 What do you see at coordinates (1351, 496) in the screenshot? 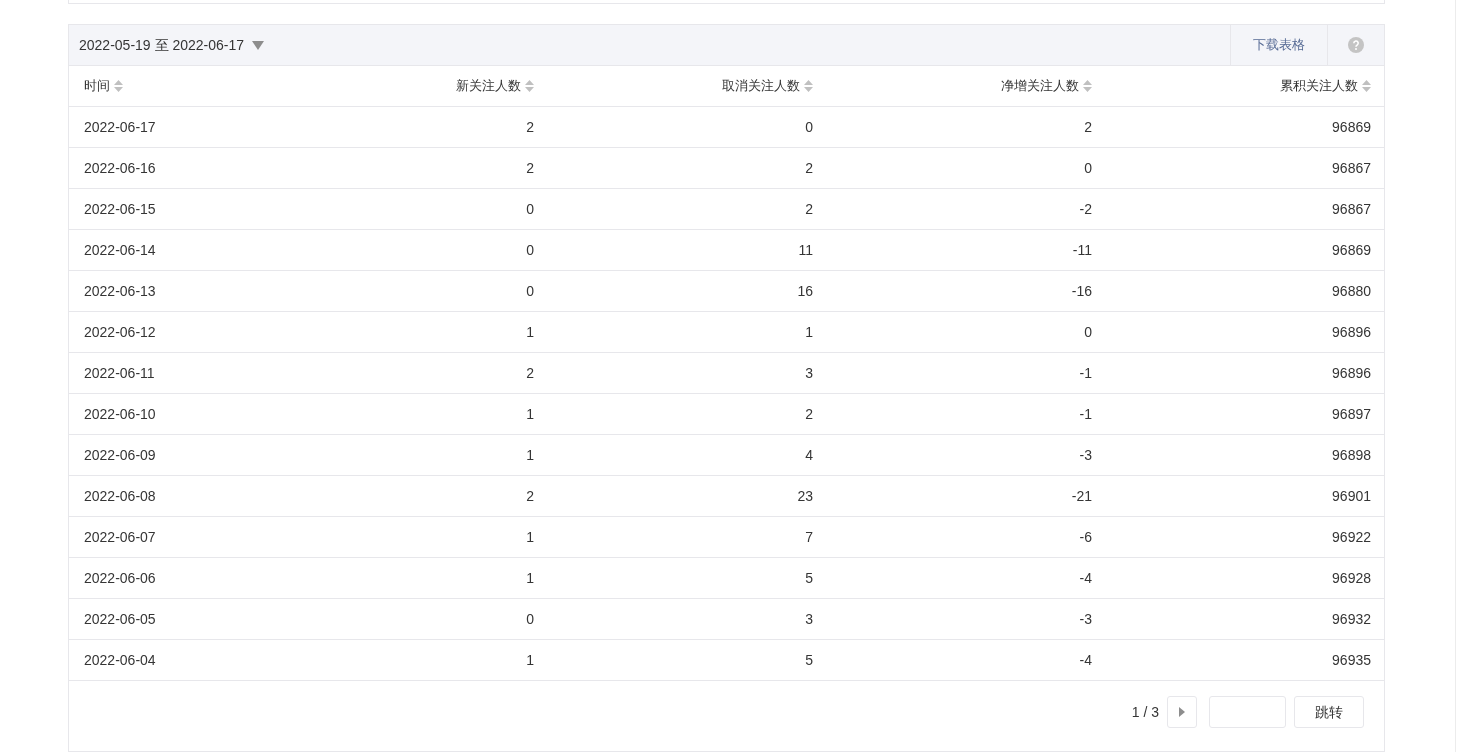
I see `table-cell-text: 96901` at bounding box center [1351, 496].